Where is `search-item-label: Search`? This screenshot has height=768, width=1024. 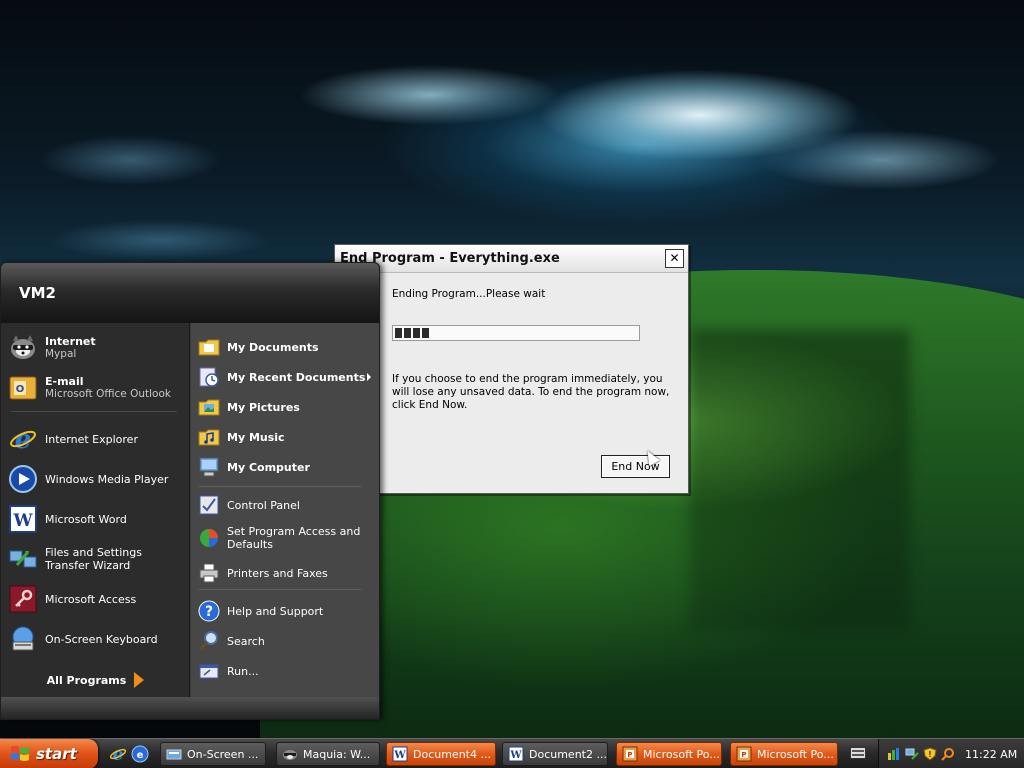 search-item-label: Search is located at coordinates (246, 641).